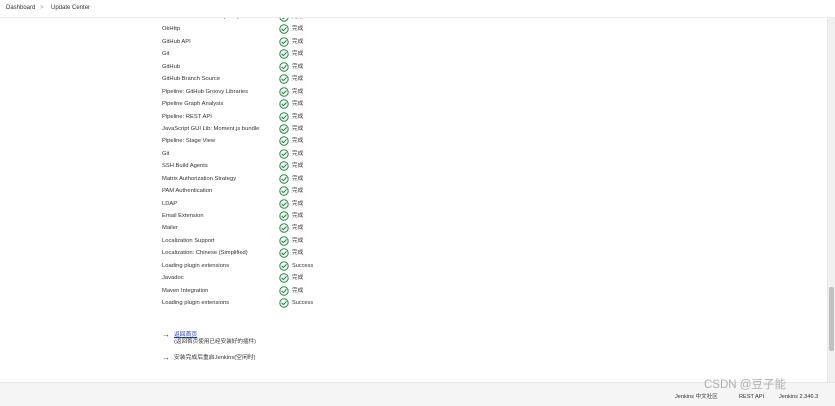 Image resolution: width=835 pixels, height=406 pixels. Describe the element at coordinates (831, 319) in the screenshot. I see `scrollbar-thumb` at that location.